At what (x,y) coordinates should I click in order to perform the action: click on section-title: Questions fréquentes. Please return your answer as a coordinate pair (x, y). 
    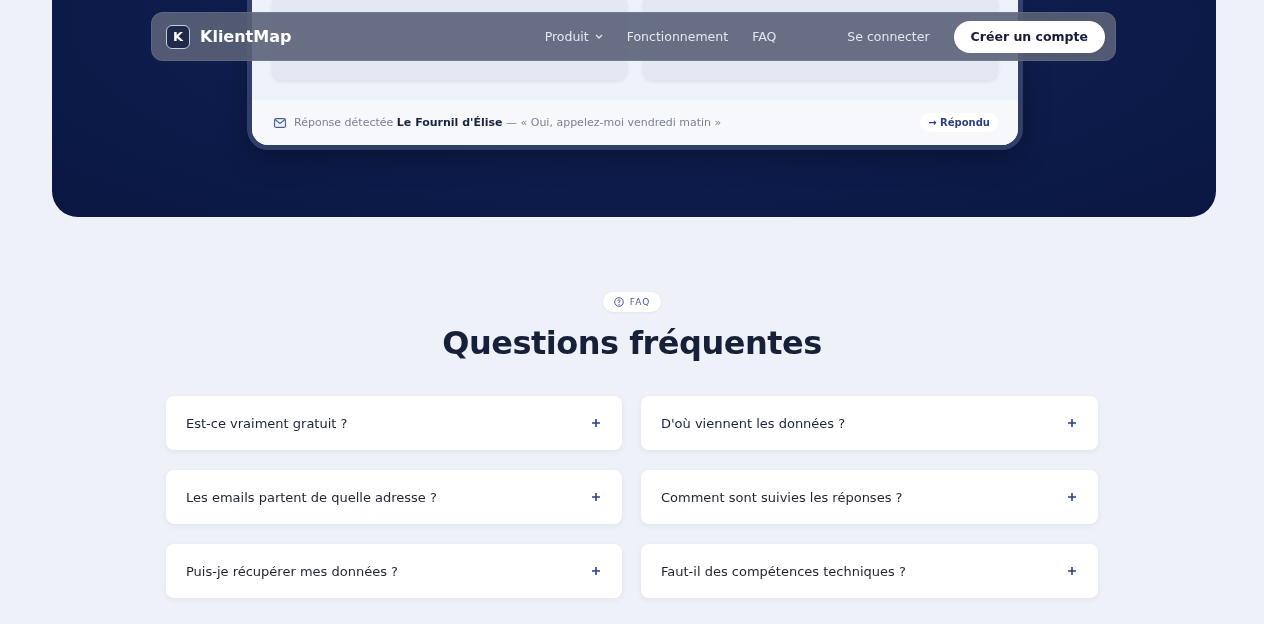
    Looking at the image, I should click on (632, 343).